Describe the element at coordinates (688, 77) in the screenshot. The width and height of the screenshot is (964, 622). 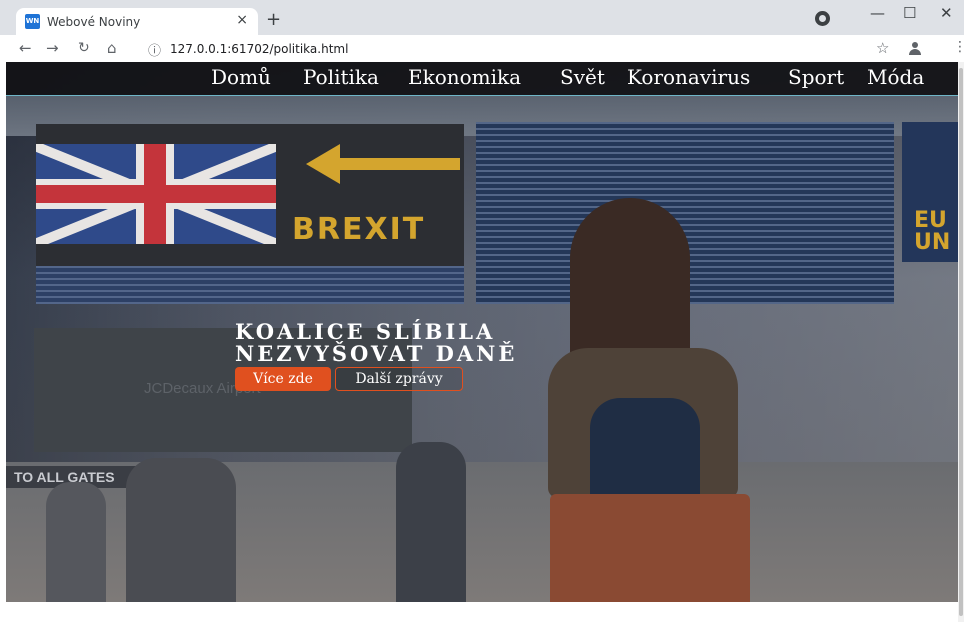
I see `nav-link-koronavirus: Koronavirus` at that location.